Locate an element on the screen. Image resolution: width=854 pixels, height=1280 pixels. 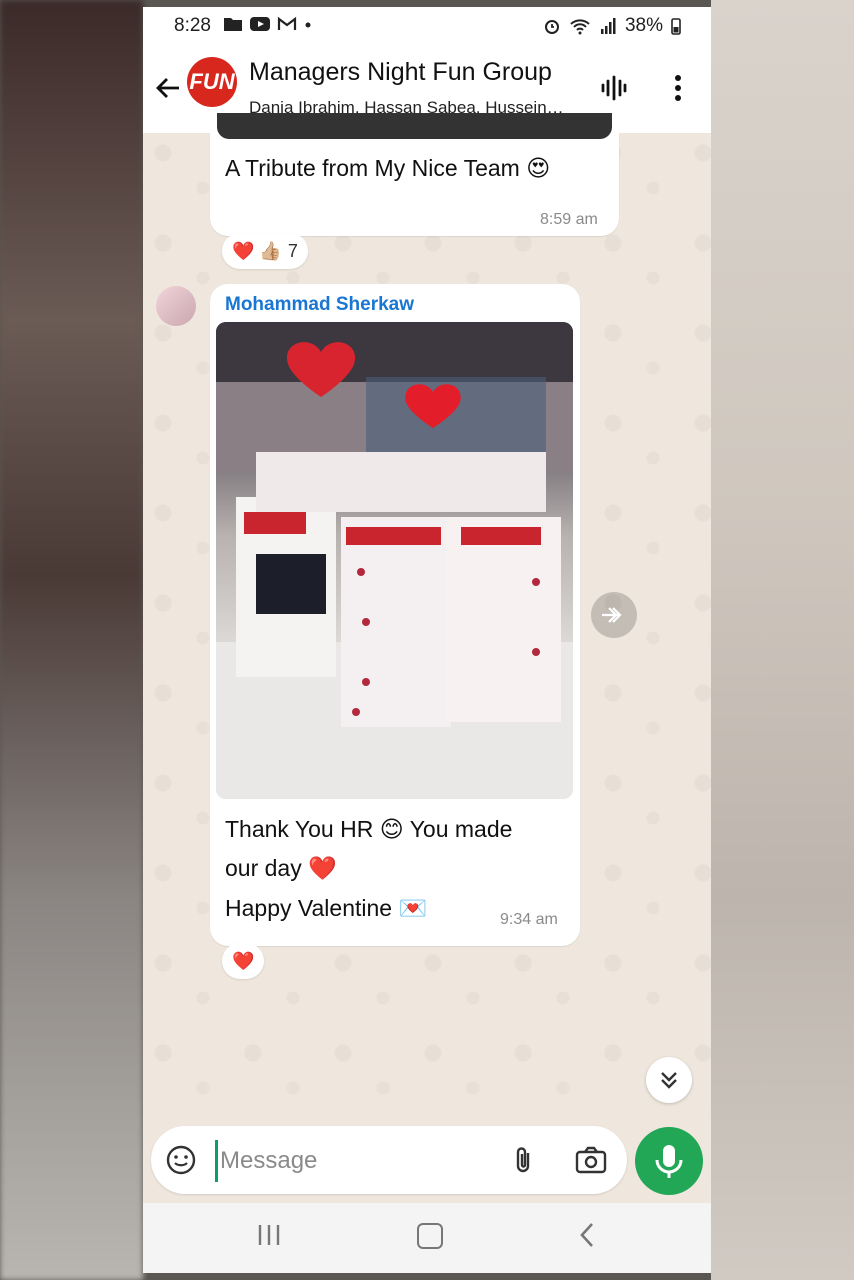
message-time: 9:34 am is located at coordinates (529, 919).